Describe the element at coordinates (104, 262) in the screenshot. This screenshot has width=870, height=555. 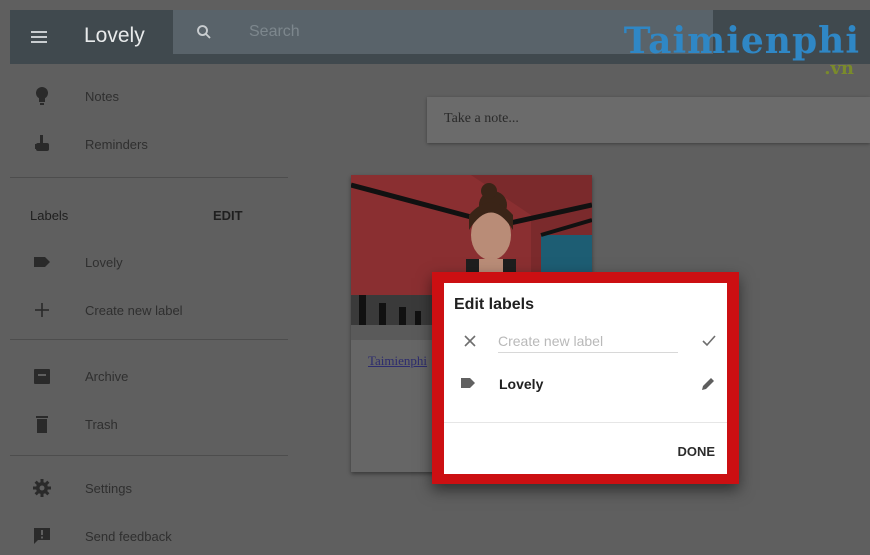
I see `sidebar-item-label: Lovely` at that location.